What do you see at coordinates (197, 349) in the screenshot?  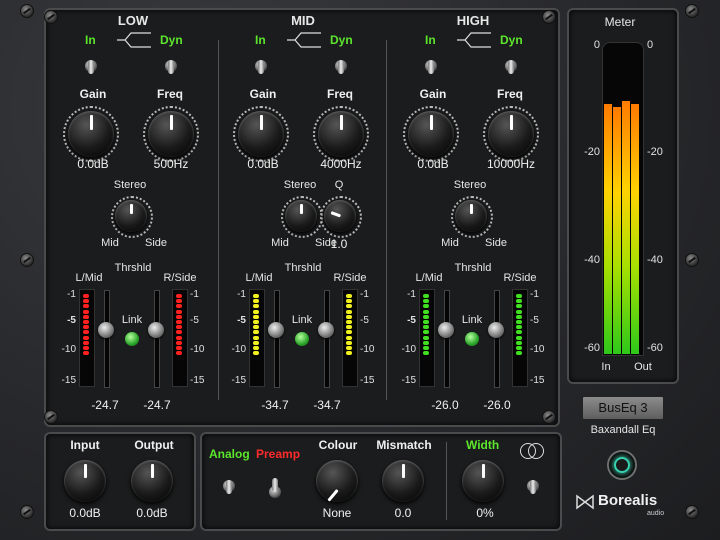 I see `threshold-scale-right: -10` at bounding box center [197, 349].